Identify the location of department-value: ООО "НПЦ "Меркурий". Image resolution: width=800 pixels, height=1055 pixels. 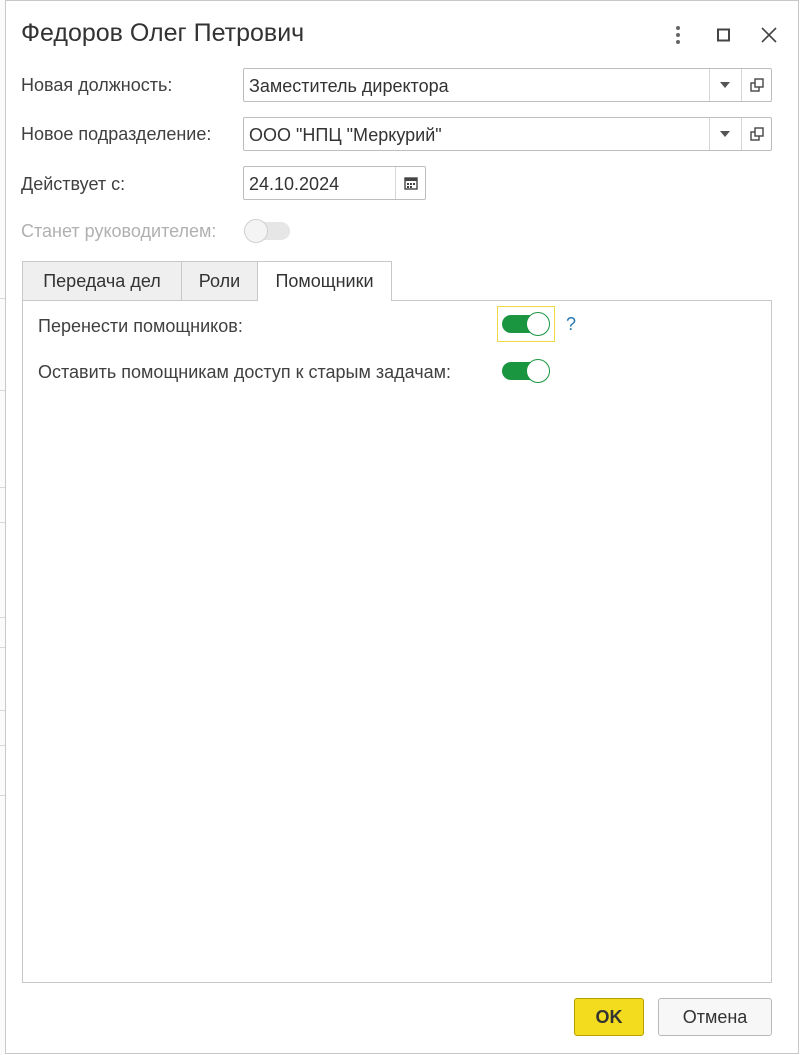
(345, 135).